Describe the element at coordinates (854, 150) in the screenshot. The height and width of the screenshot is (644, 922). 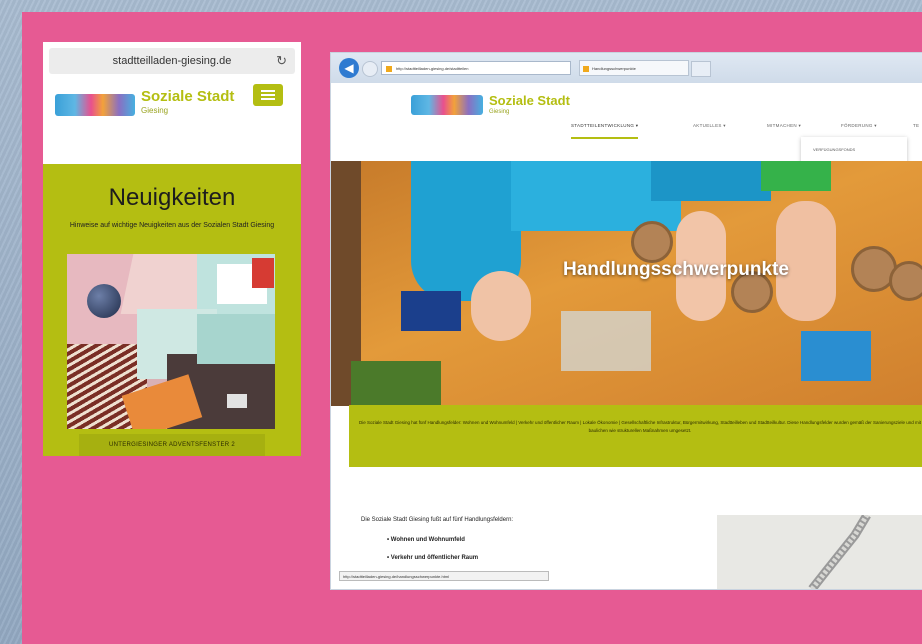
I see `dropdown-item-verfuegungsfonds: VERFÜGUNGSFONDS` at that location.